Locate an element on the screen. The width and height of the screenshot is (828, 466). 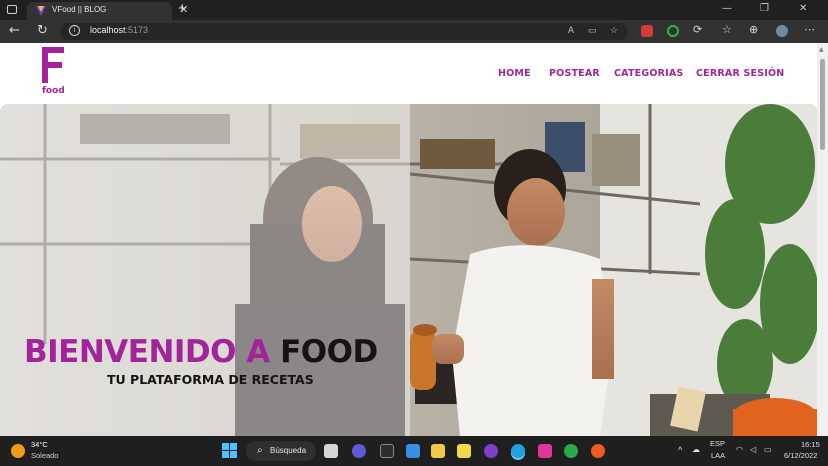
page-scrollbar: ▲ is located at coordinates (822, 239).